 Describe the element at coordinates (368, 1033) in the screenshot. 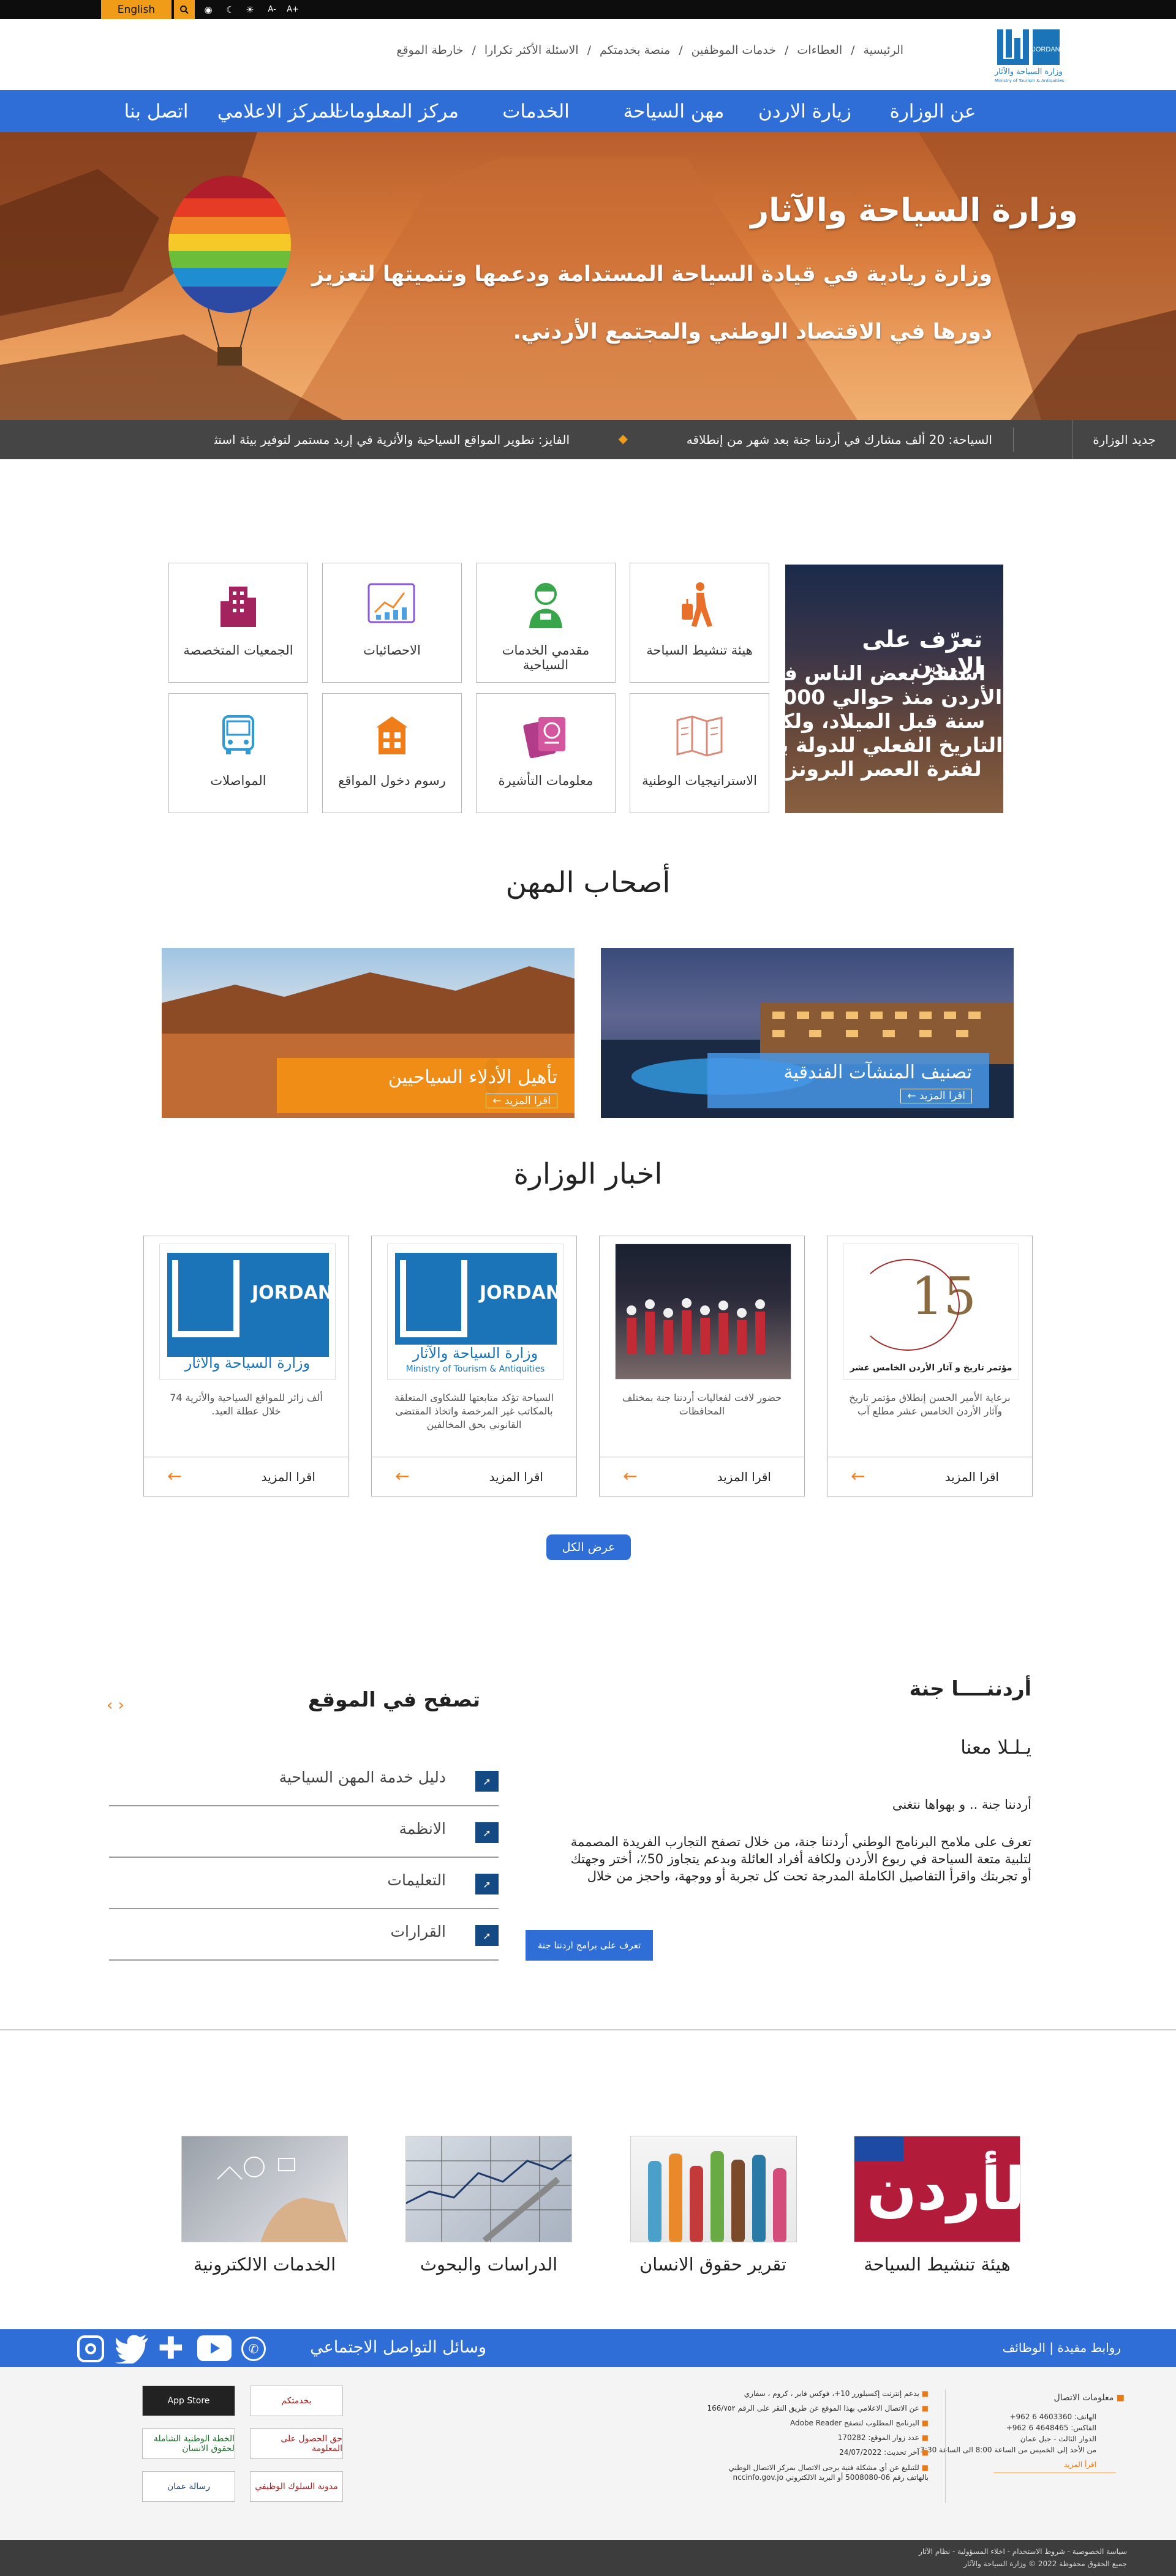

I see `tour-guides-card: تأهيل الأدلاء السياحيين اقرا المزيد ←` at that location.